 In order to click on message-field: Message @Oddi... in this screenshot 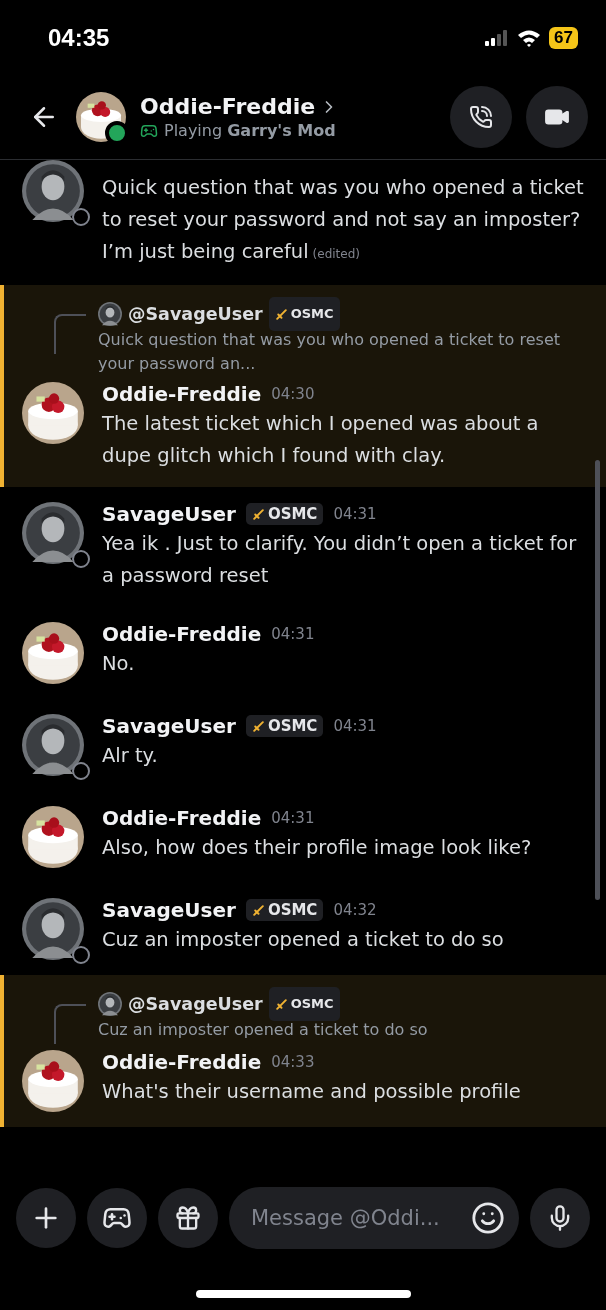, I will do `click(374, 1218)`.